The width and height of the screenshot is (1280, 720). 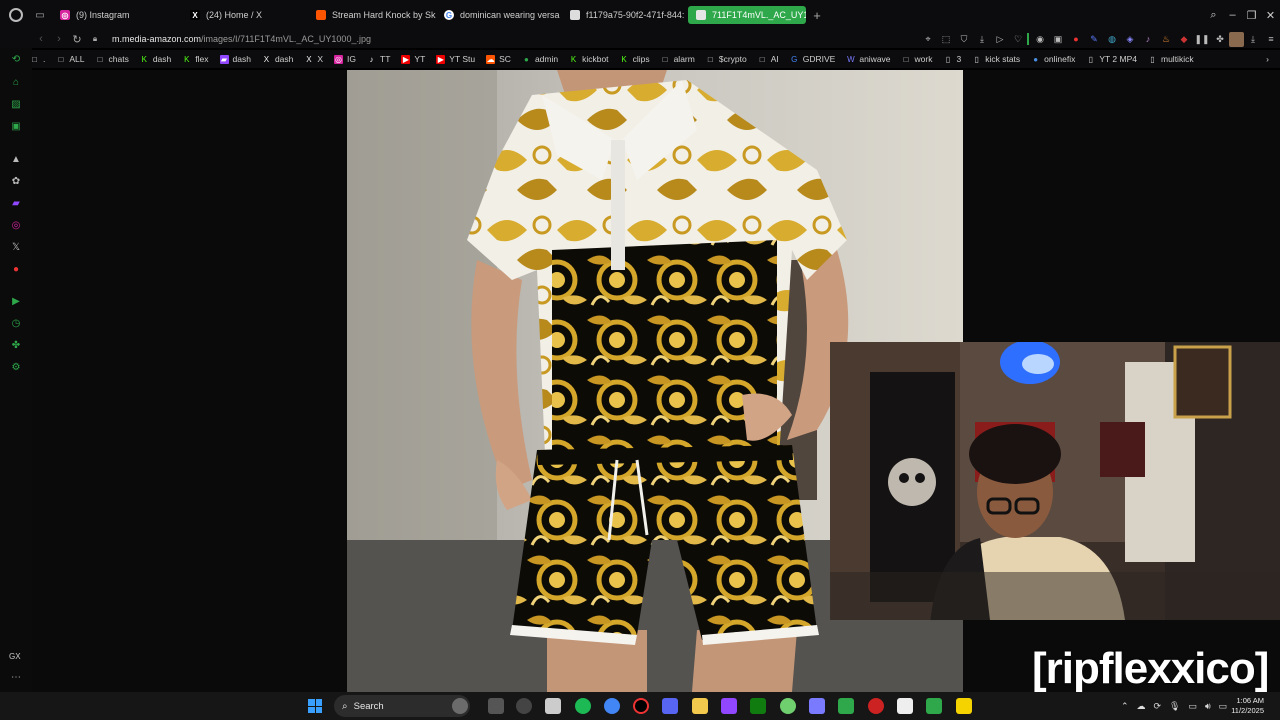 I want to click on microphone-icon: 🎙︎, so click(x=1174, y=706).